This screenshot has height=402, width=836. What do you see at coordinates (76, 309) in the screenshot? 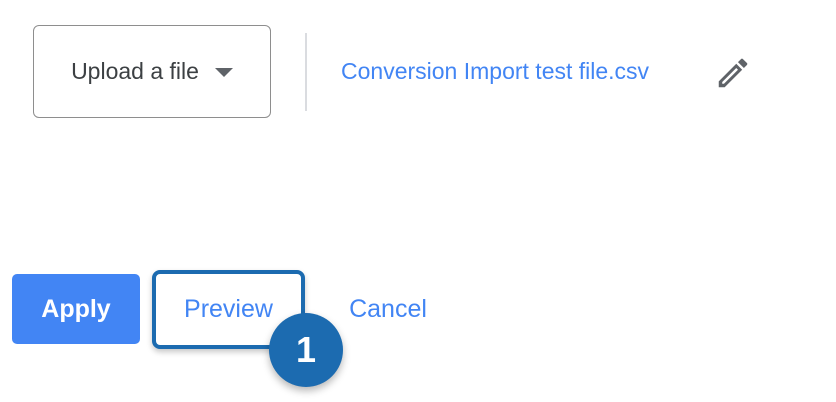
I see `apply-button: Apply` at bounding box center [76, 309].